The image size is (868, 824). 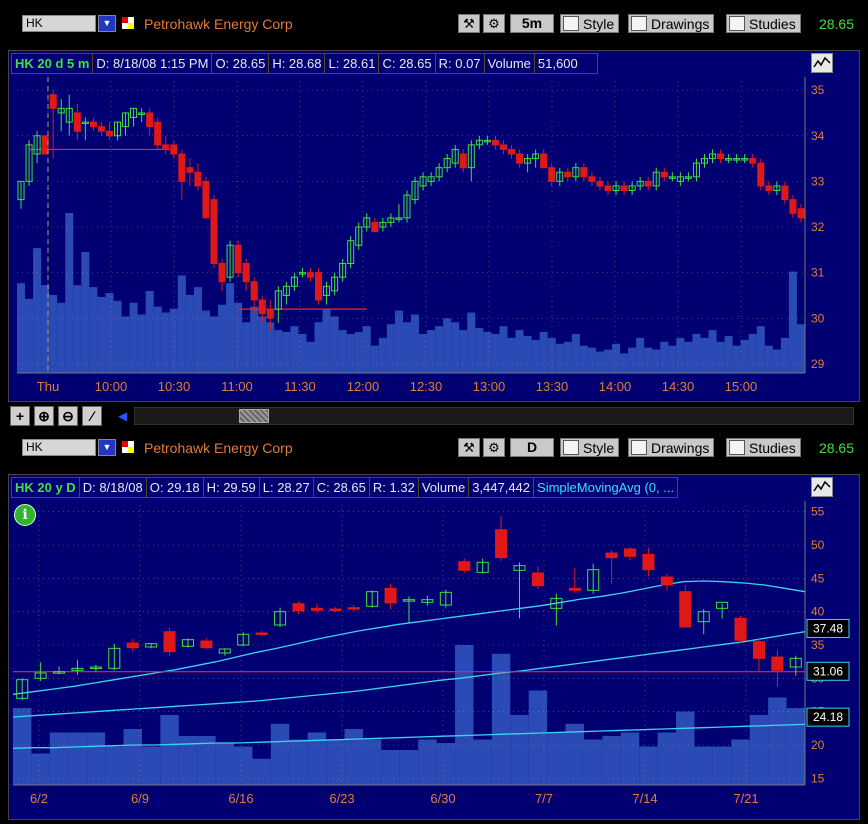 I want to click on zoom-out-icon: ⊖, so click(x=68, y=416).